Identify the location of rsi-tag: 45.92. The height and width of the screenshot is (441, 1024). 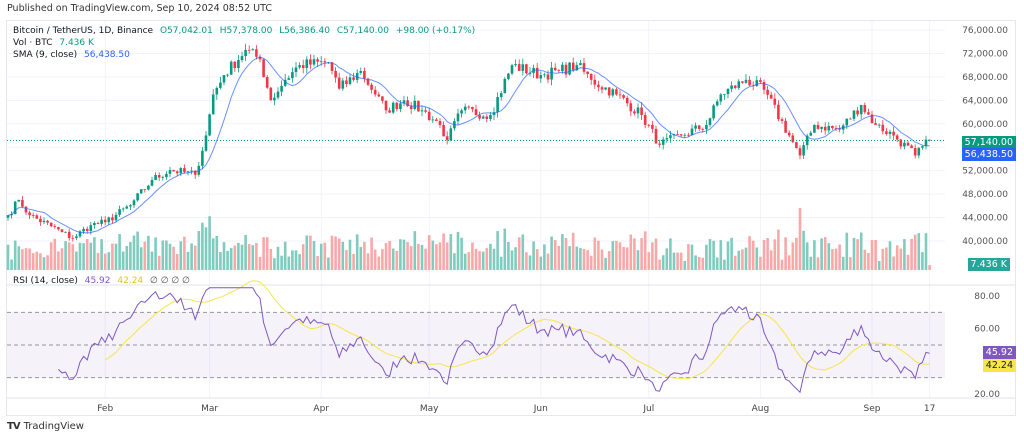
(999, 352).